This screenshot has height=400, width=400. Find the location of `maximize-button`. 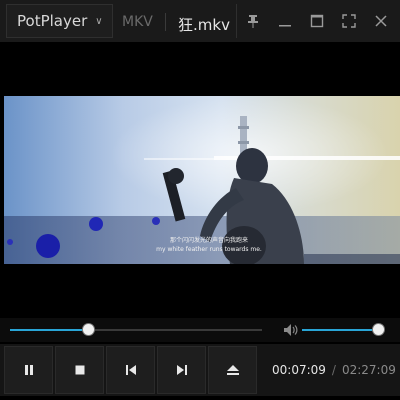

maximize-button is located at coordinates (317, 21).